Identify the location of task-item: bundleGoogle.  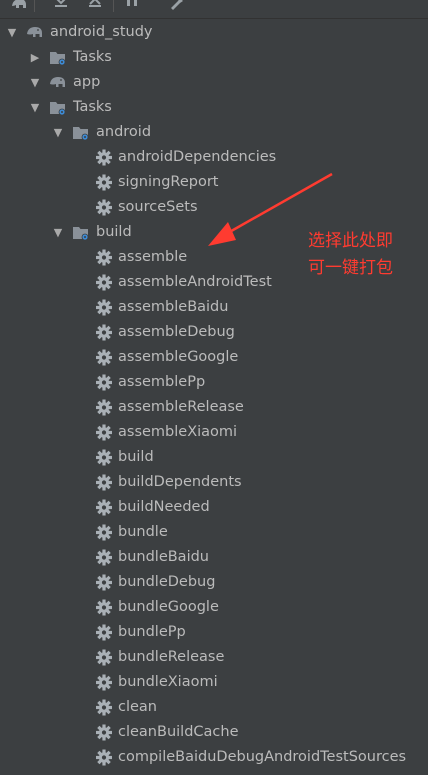
(214, 607).